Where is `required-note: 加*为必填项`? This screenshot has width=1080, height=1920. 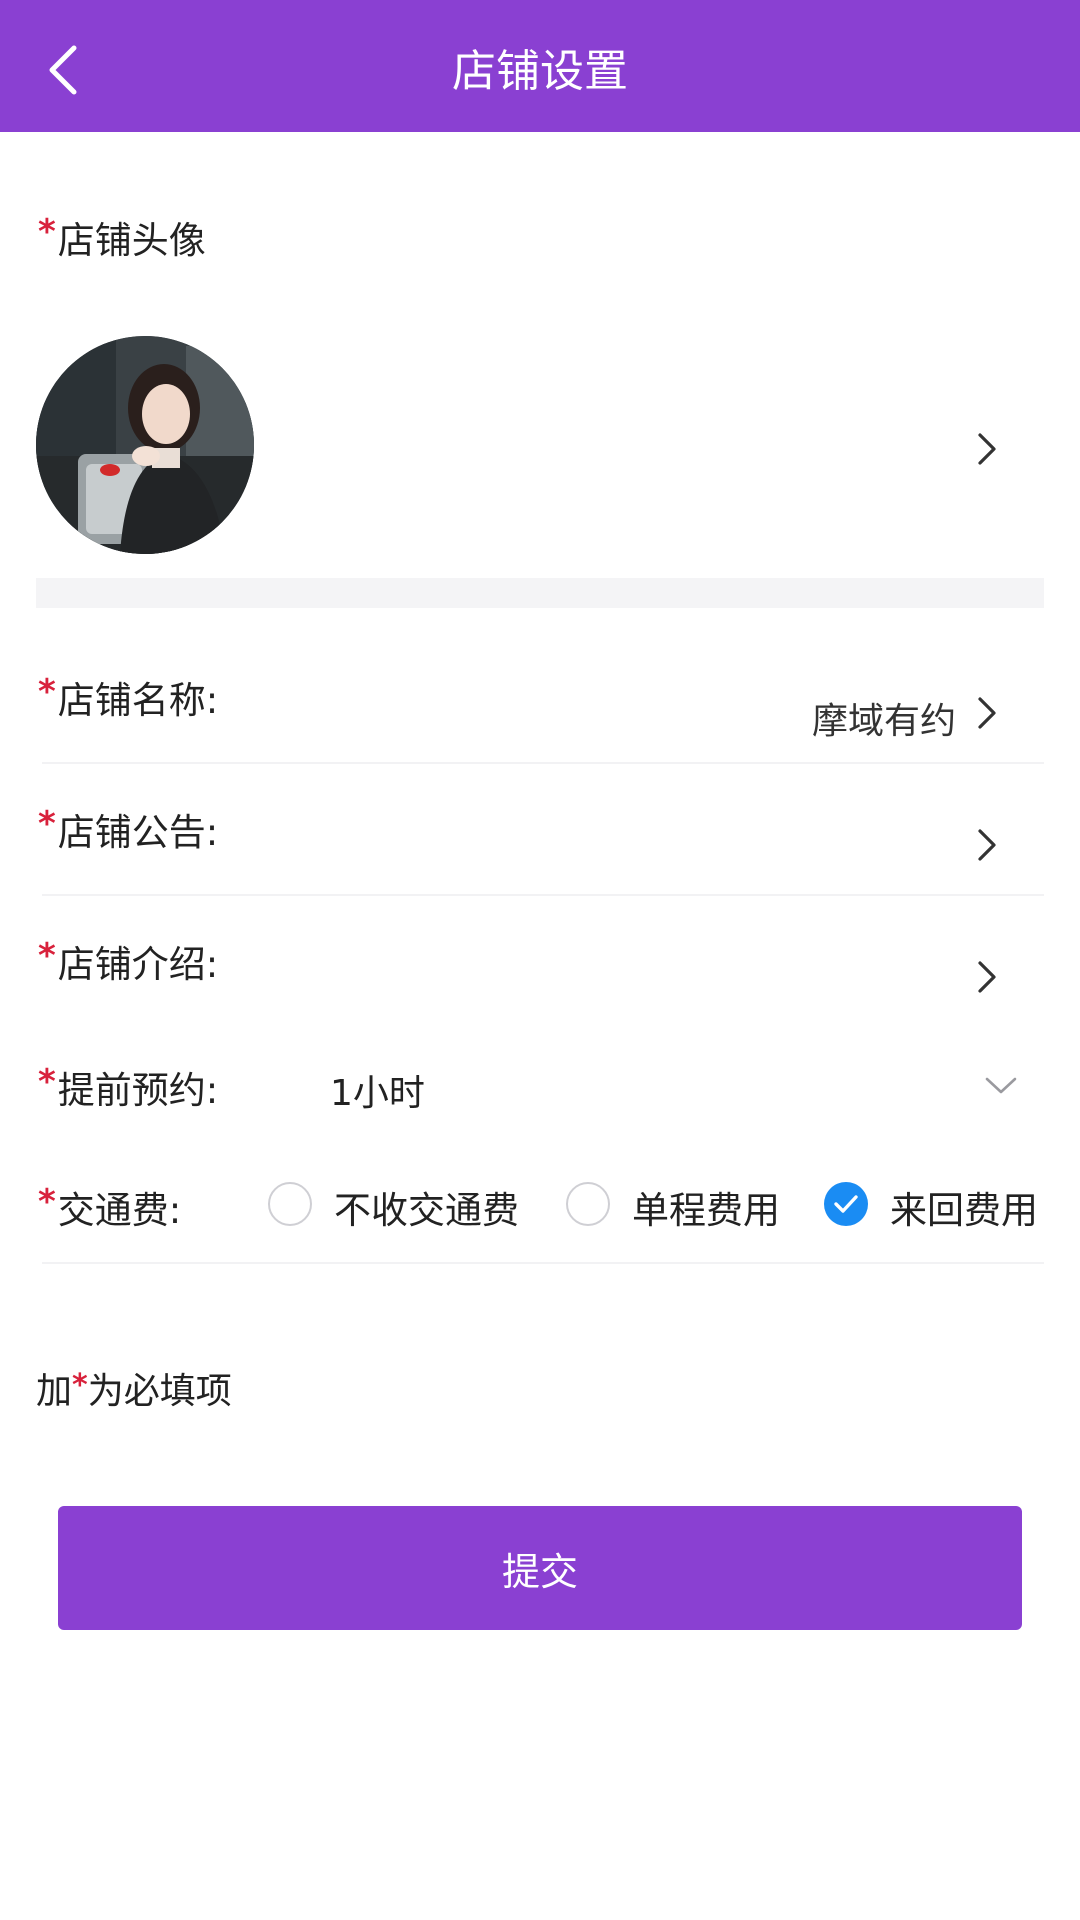 required-note: 加*为必填项 is located at coordinates (134, 1390).